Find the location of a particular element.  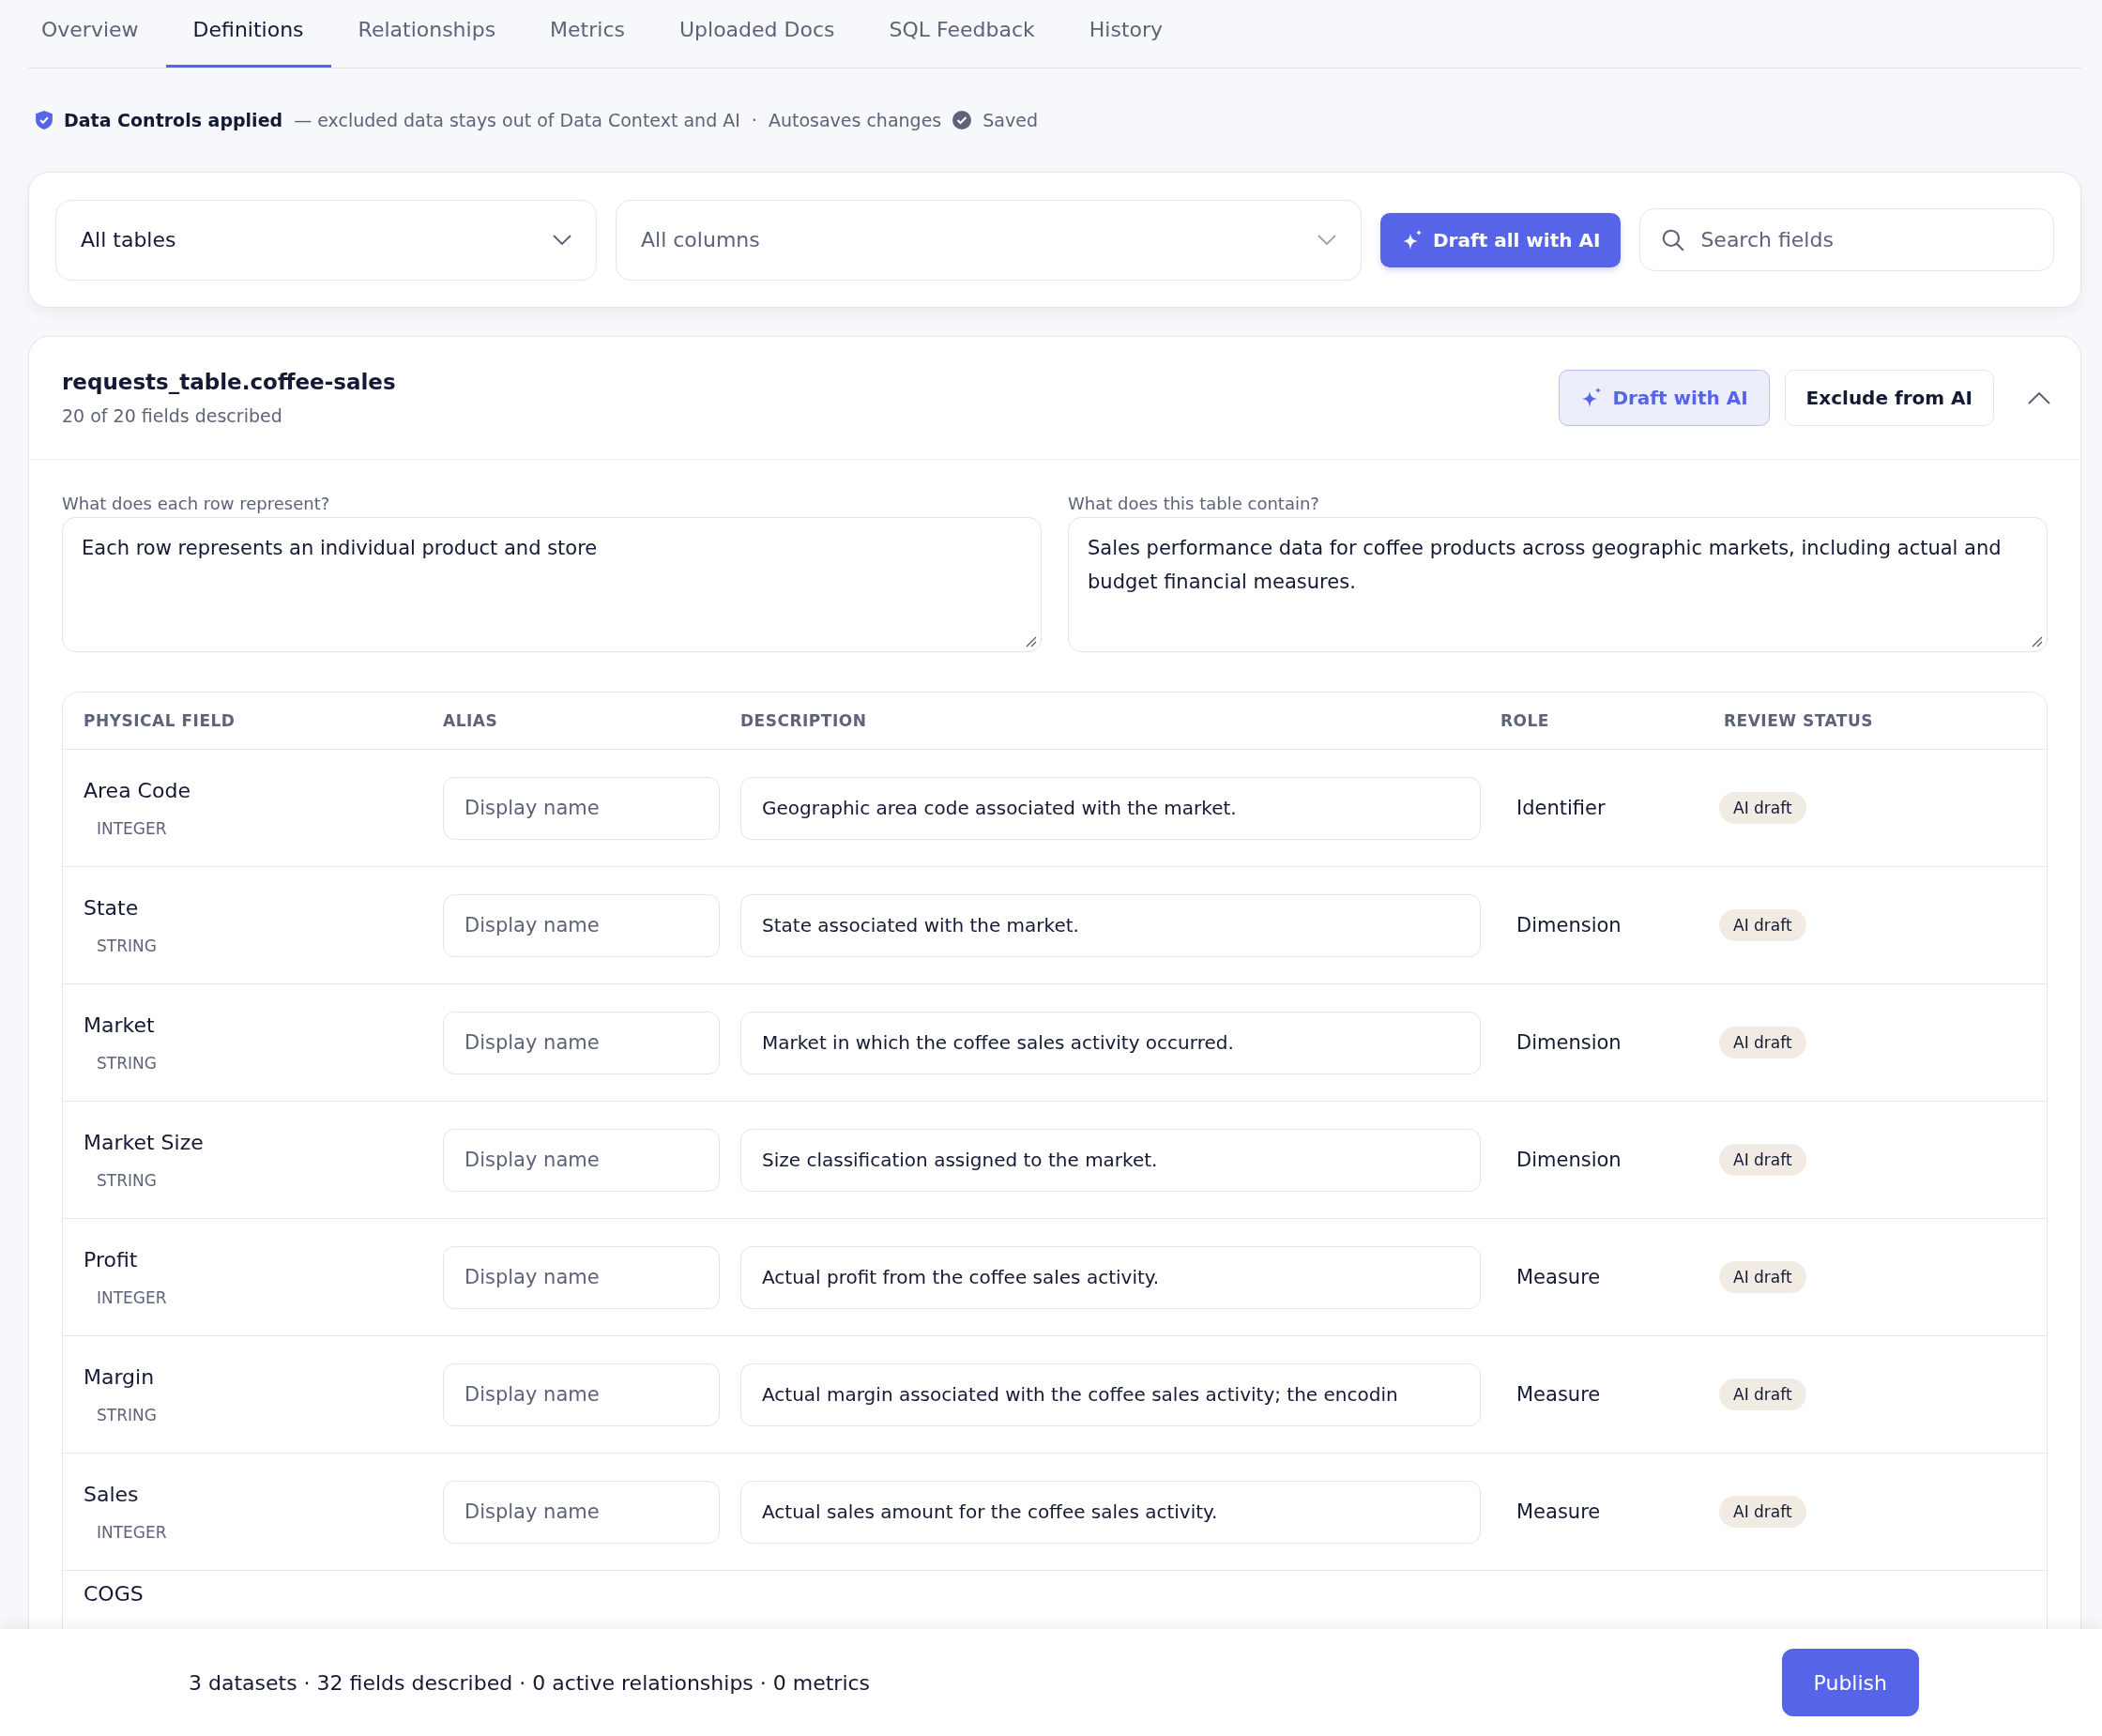

column-select: All columns is located at coordinates (989, 240).